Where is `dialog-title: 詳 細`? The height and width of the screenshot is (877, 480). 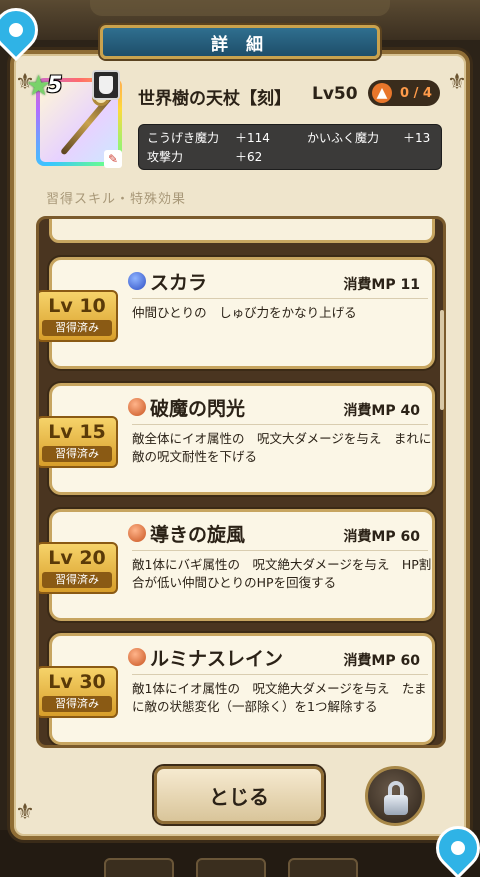 dialog-title: 詳 細 is located at coordinates (240, 42).